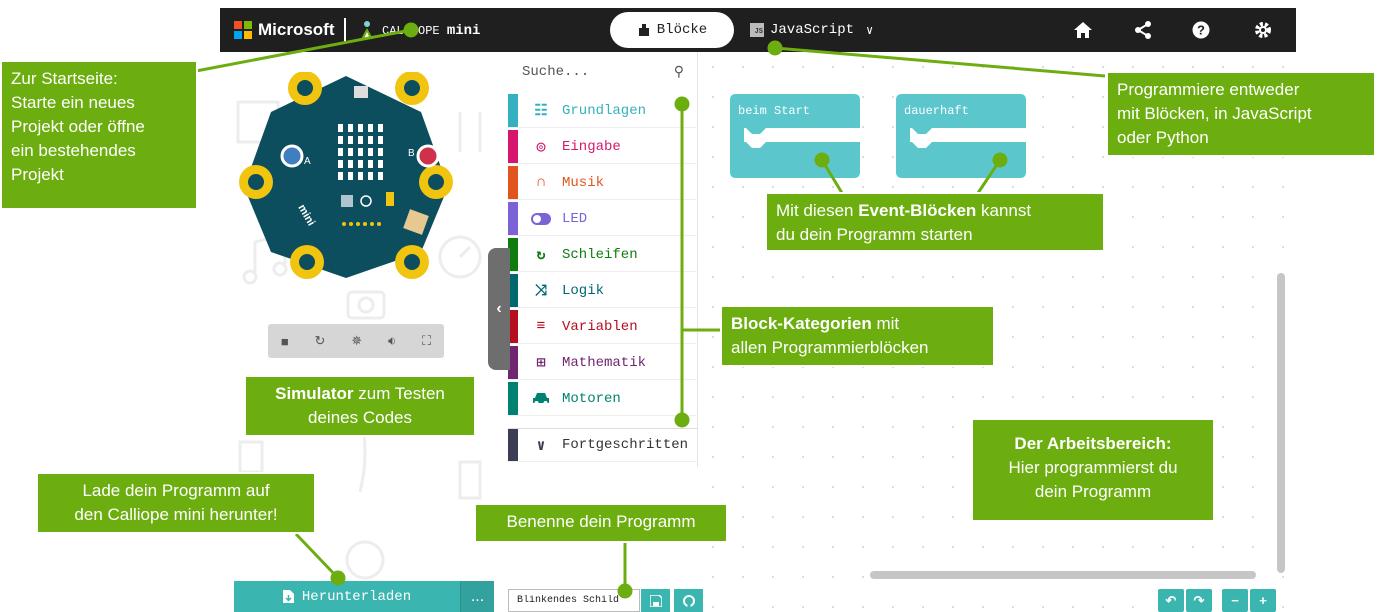 The image size is (1382, 612). I want to click on product-name: mini, so click(463, 31).